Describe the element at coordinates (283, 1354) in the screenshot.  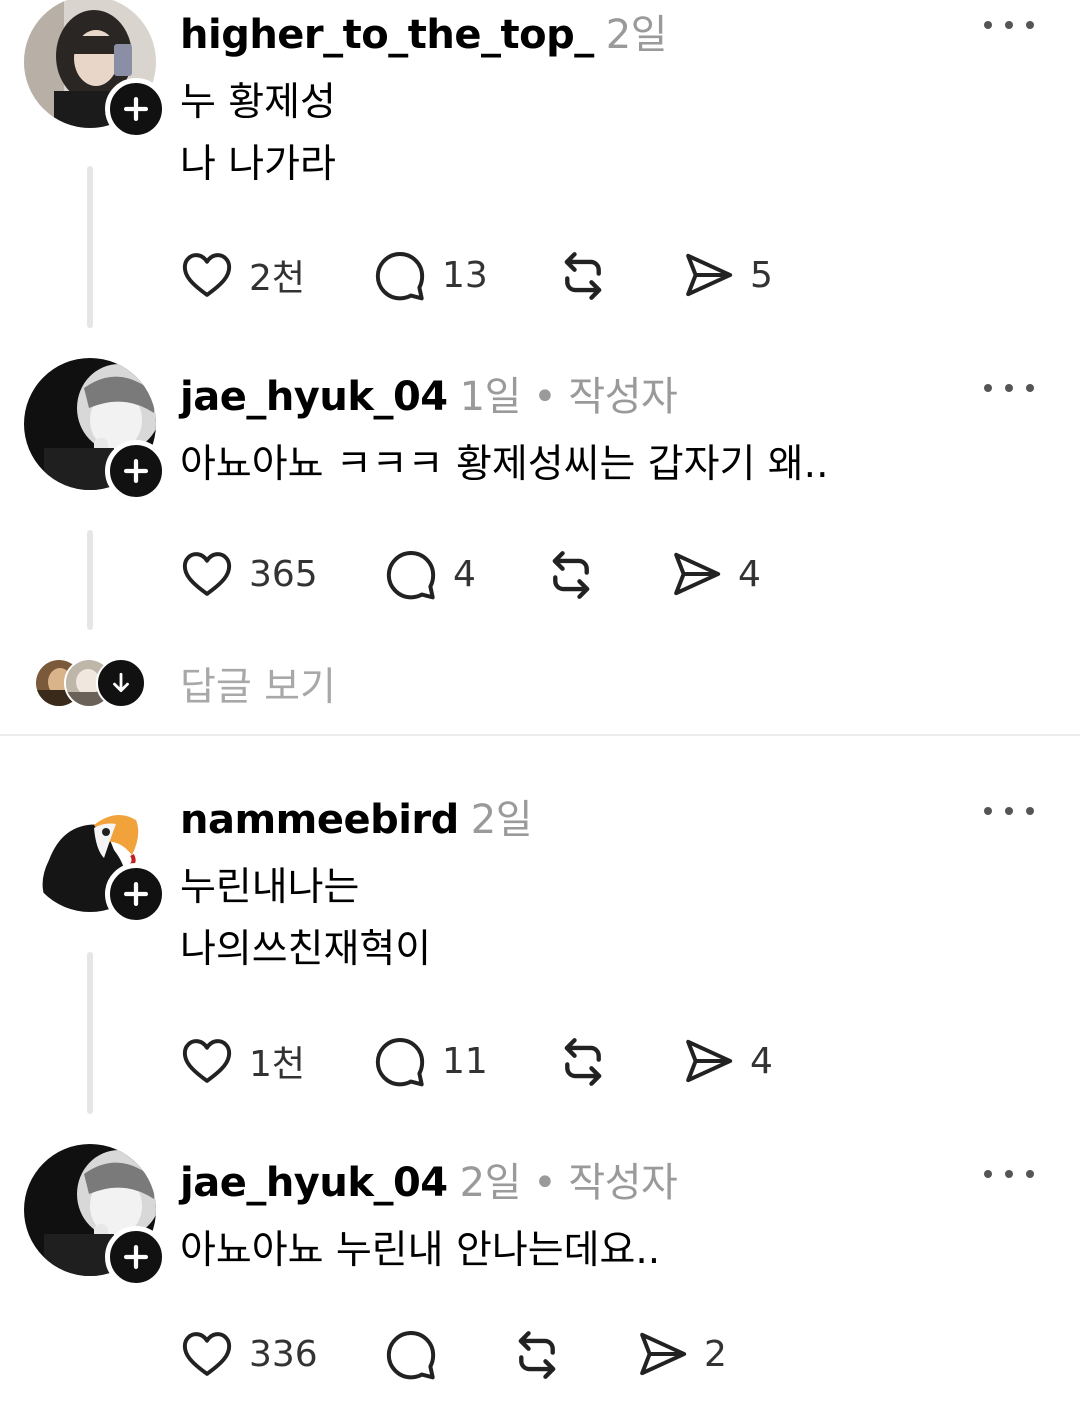
I see `like-count: 336` at that location.